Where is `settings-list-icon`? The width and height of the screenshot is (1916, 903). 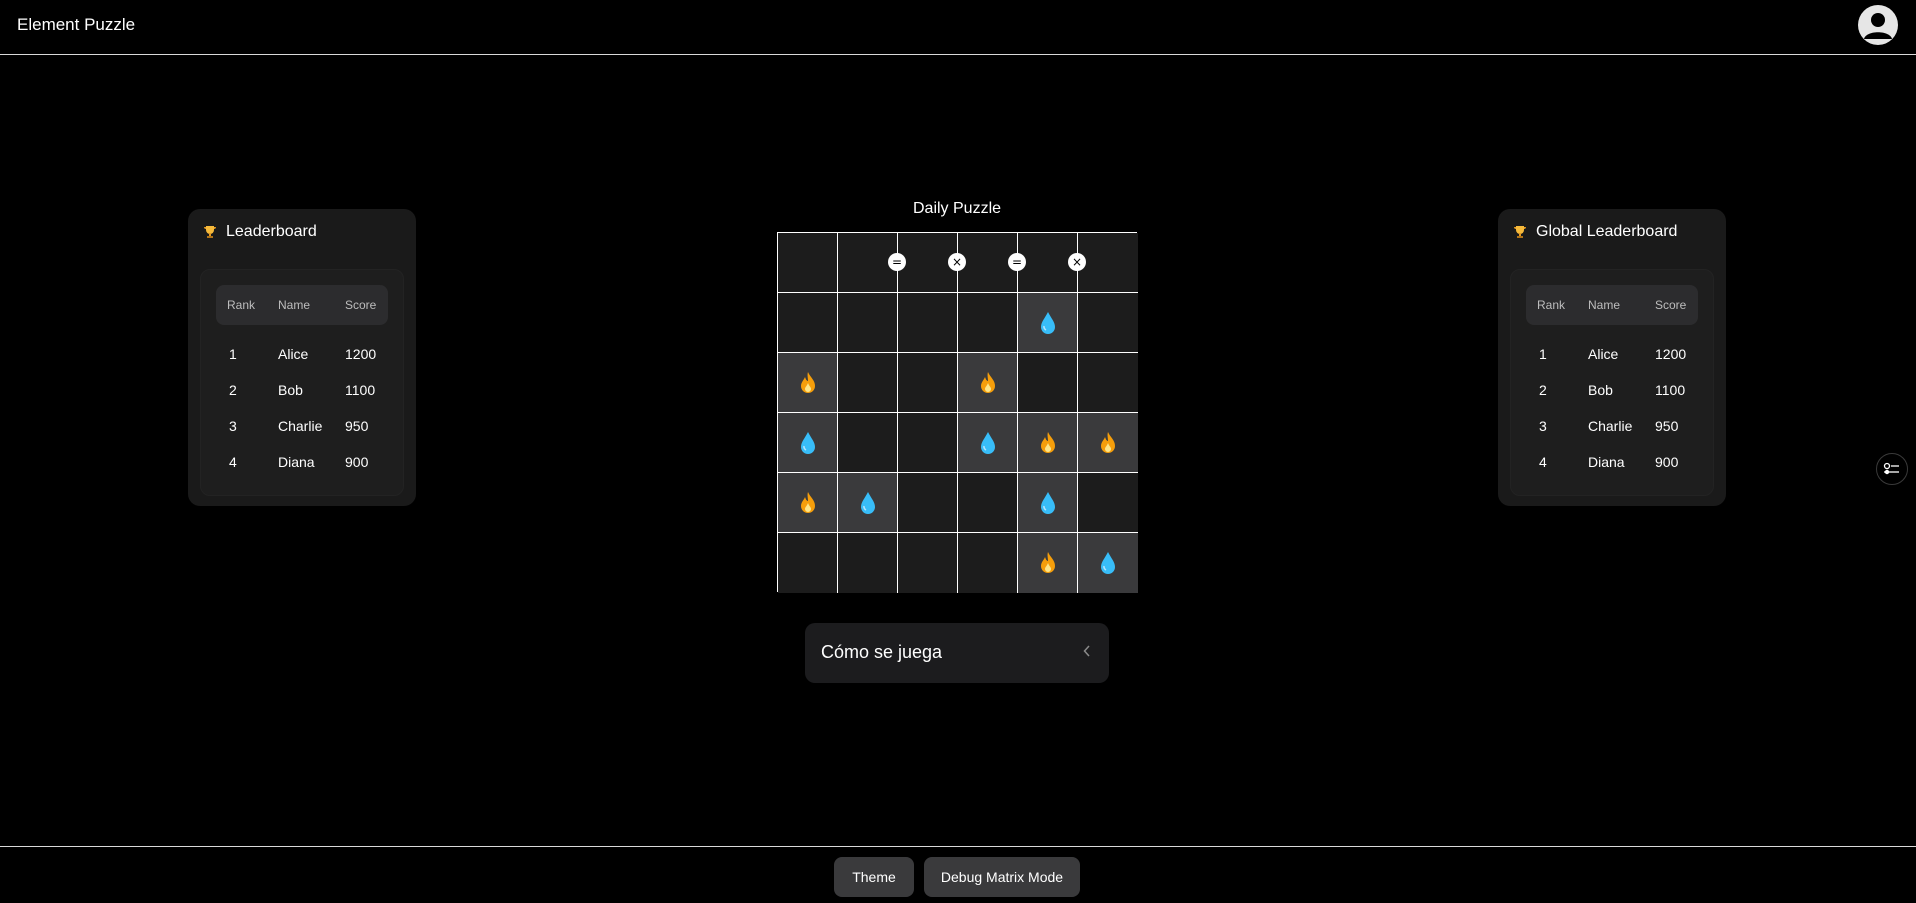 settings-list-icon is located at coordinates (1891, 468).